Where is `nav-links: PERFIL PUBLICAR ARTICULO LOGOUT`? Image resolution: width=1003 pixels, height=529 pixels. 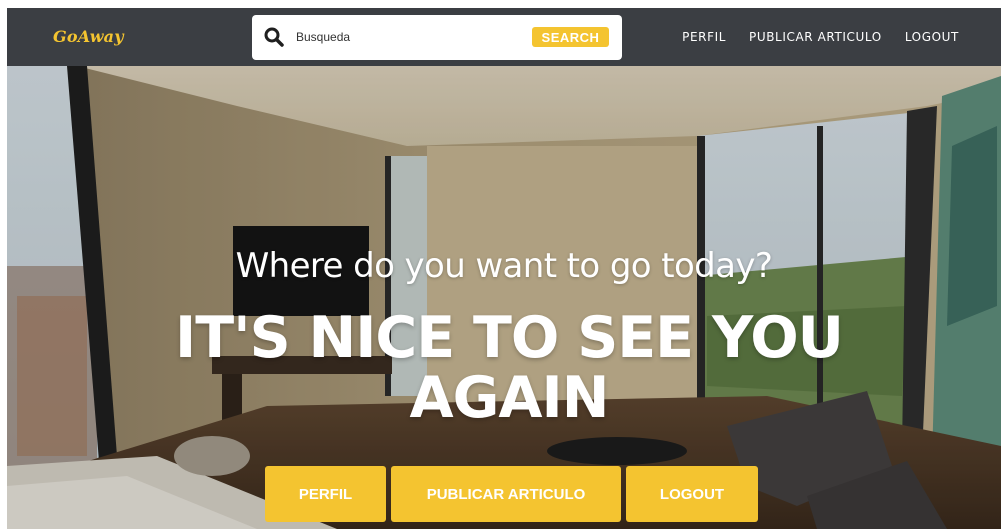
nav-links: PERFIL PUBLICAR ARTICULO LOGOUT is located at coordinates (820, 37).